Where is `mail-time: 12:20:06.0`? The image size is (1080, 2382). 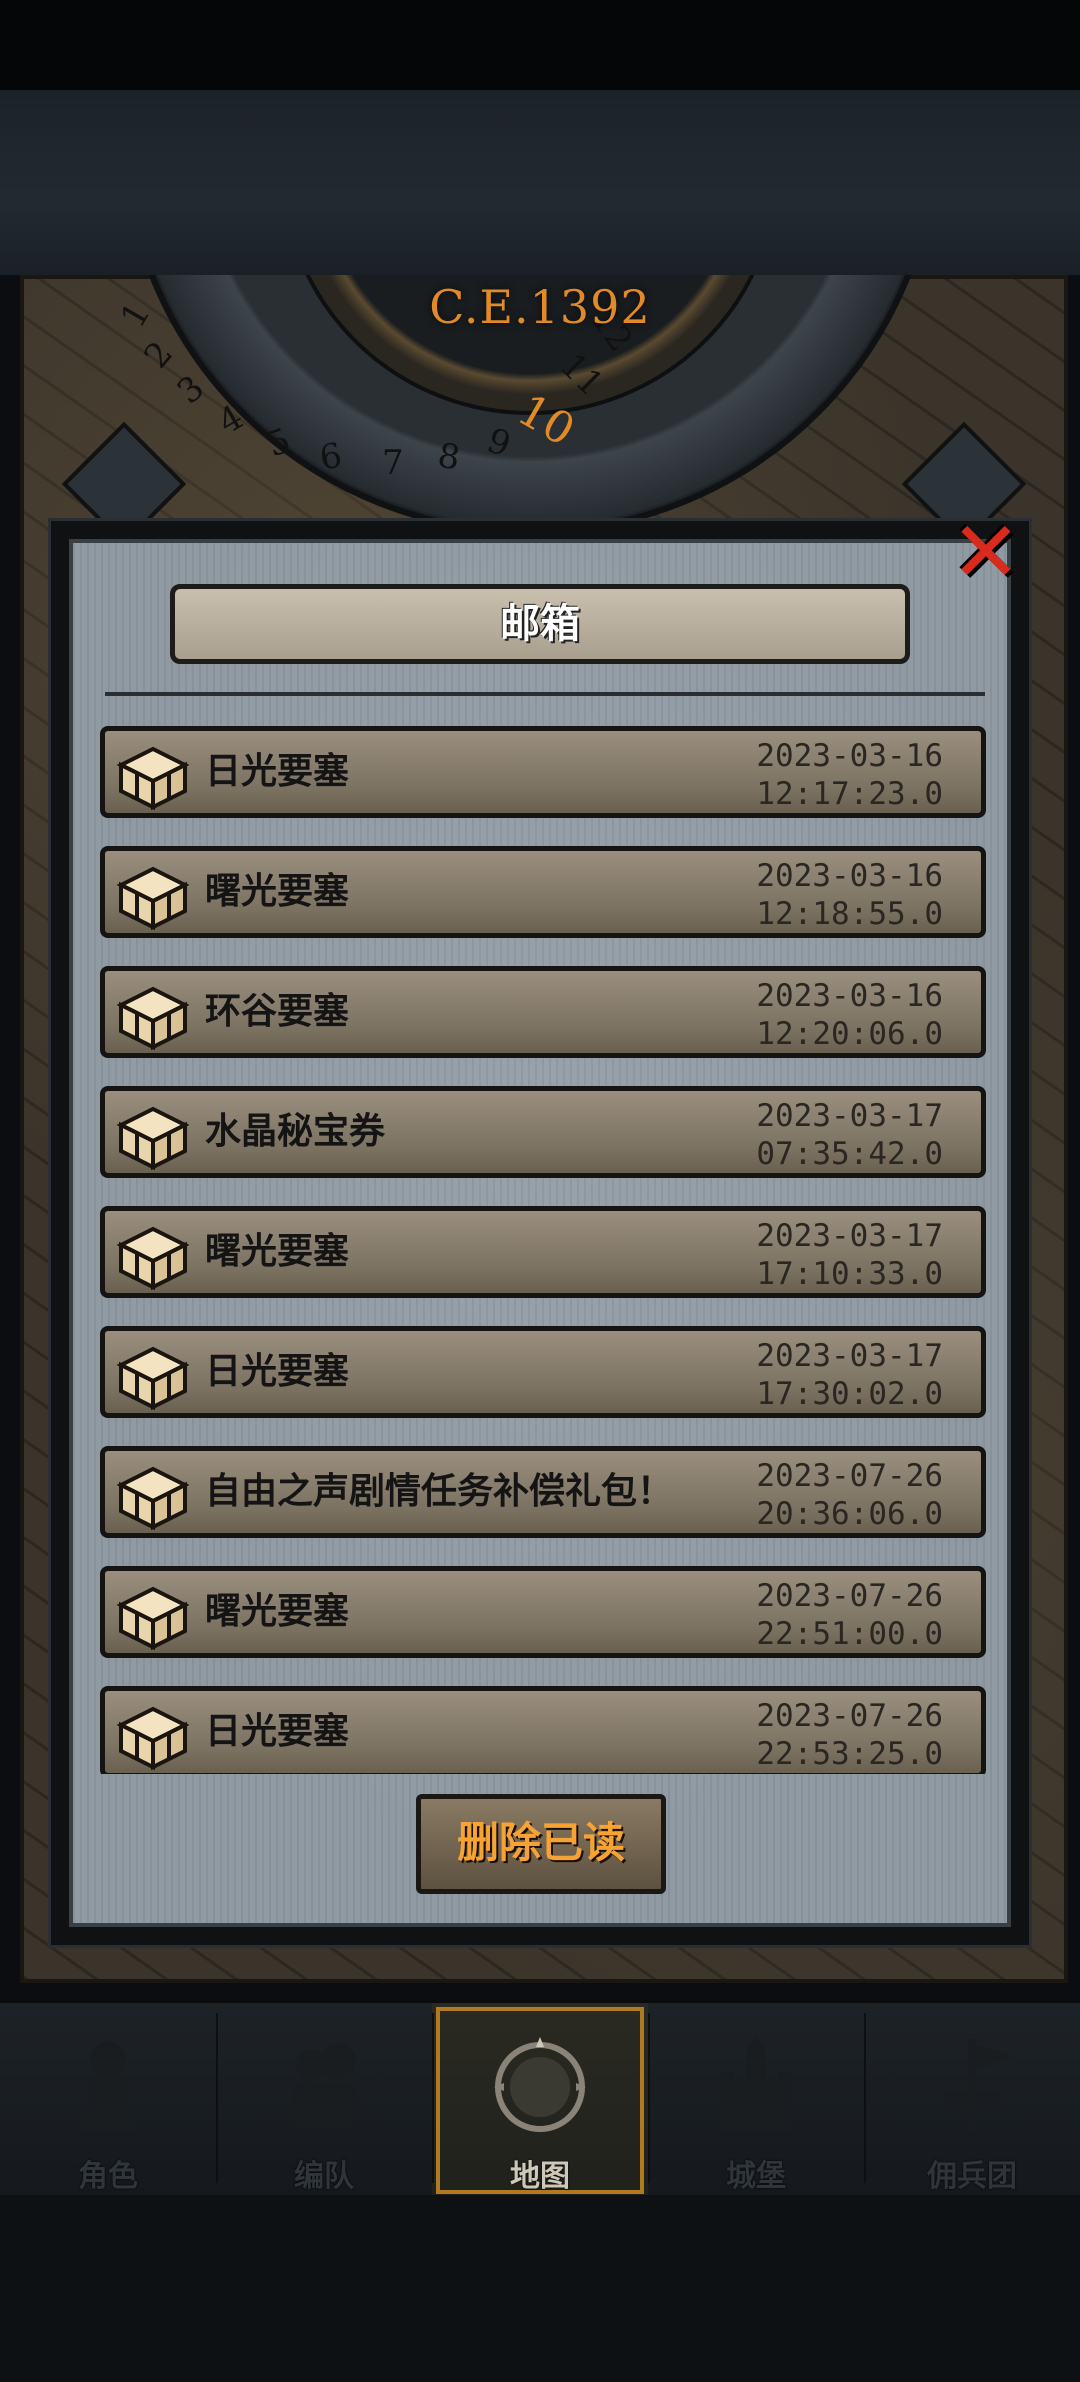 mail-time: 12:20:06.0 is located at coordinates (849, 1034).